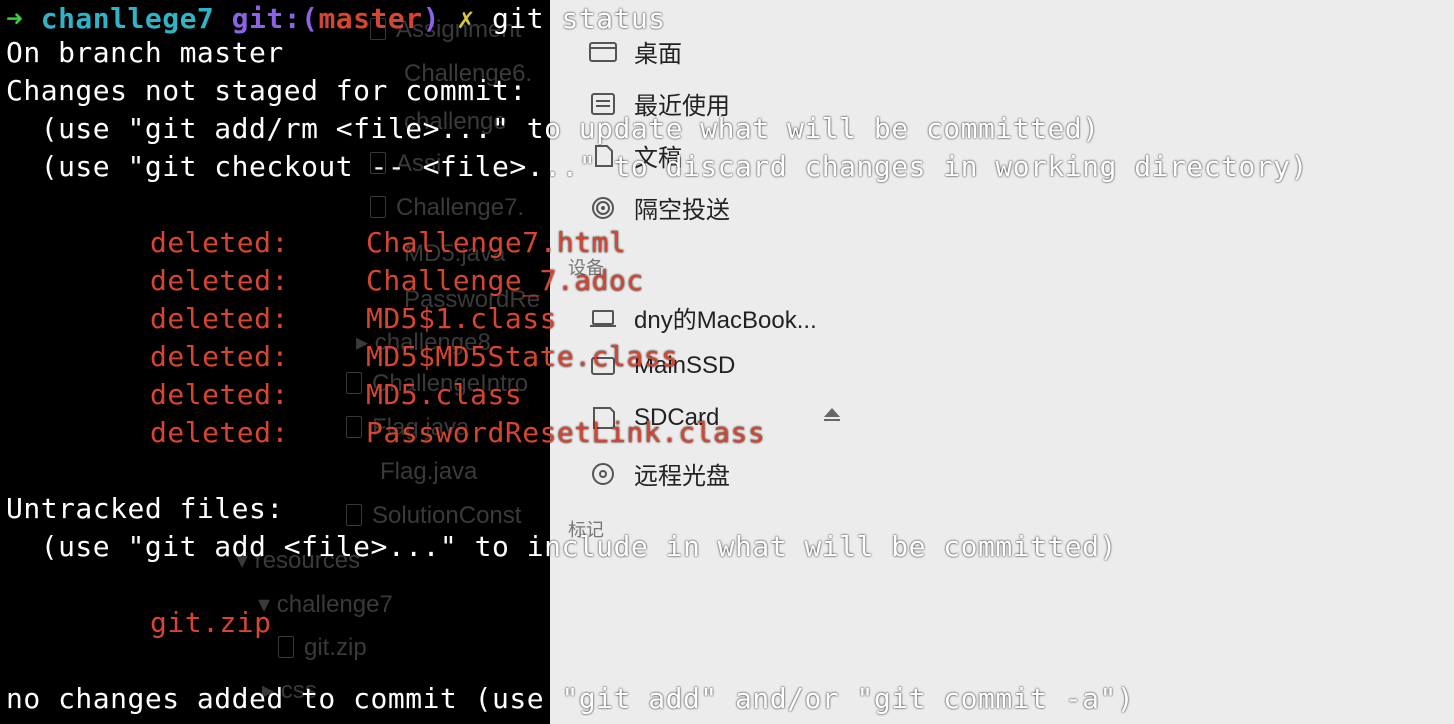 The width and height of the screenshot is (1454, 724). I want to click on deleted-file-name: MD5$MD5State.class, so click(522, 356).